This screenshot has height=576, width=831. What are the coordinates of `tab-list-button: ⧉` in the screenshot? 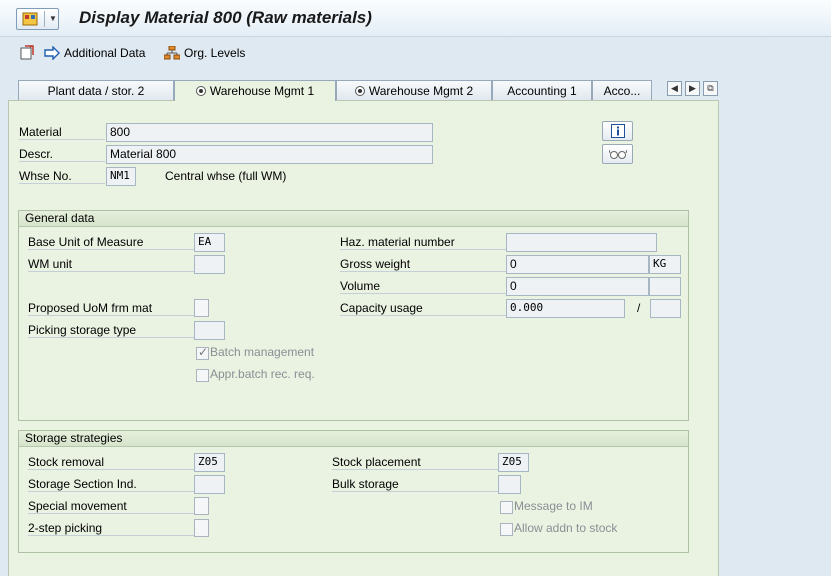 It's located at (710, 88).